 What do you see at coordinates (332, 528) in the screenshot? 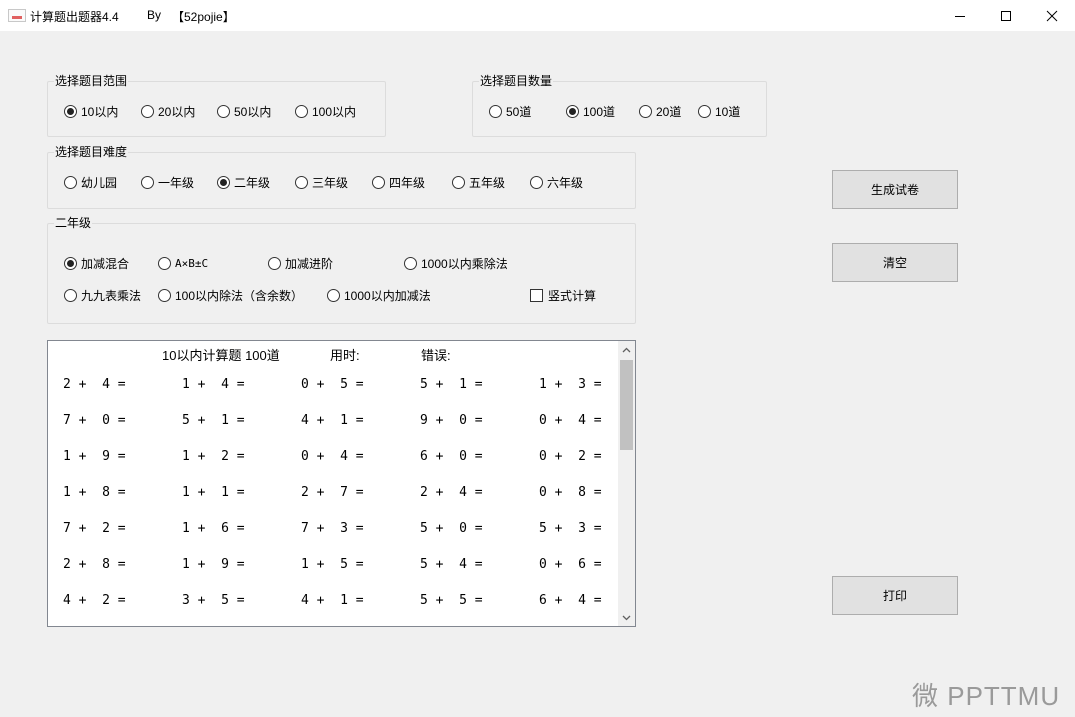
I see `question-item: 7 + 3 =` at bounding box center [332, 528].